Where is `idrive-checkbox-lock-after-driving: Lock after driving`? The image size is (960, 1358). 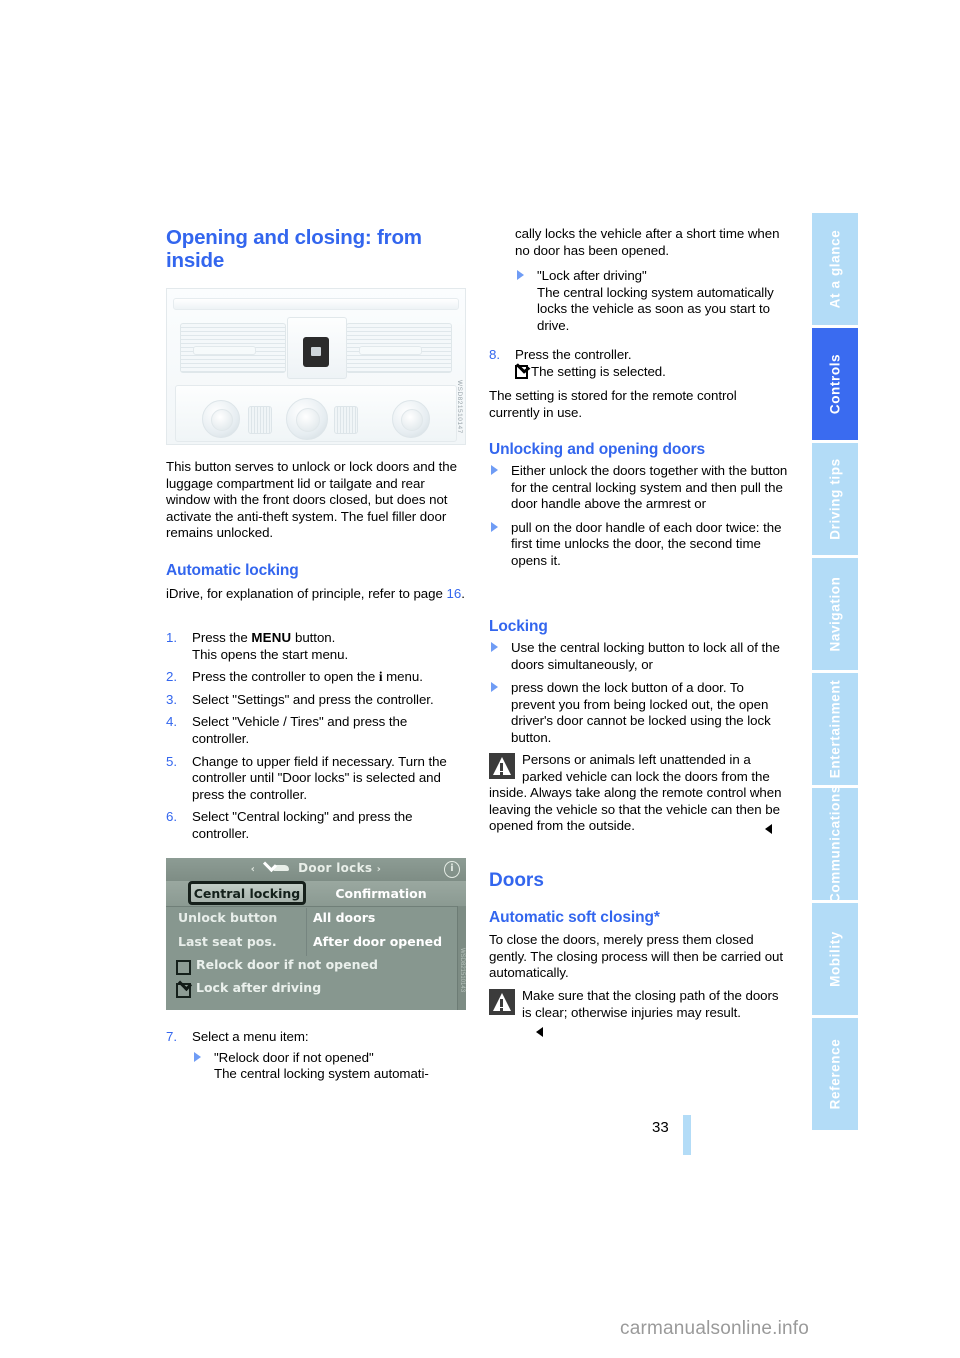
idrive-checkbox-lock-after-driving: Lock after driving is located at coordinates (316, 990).